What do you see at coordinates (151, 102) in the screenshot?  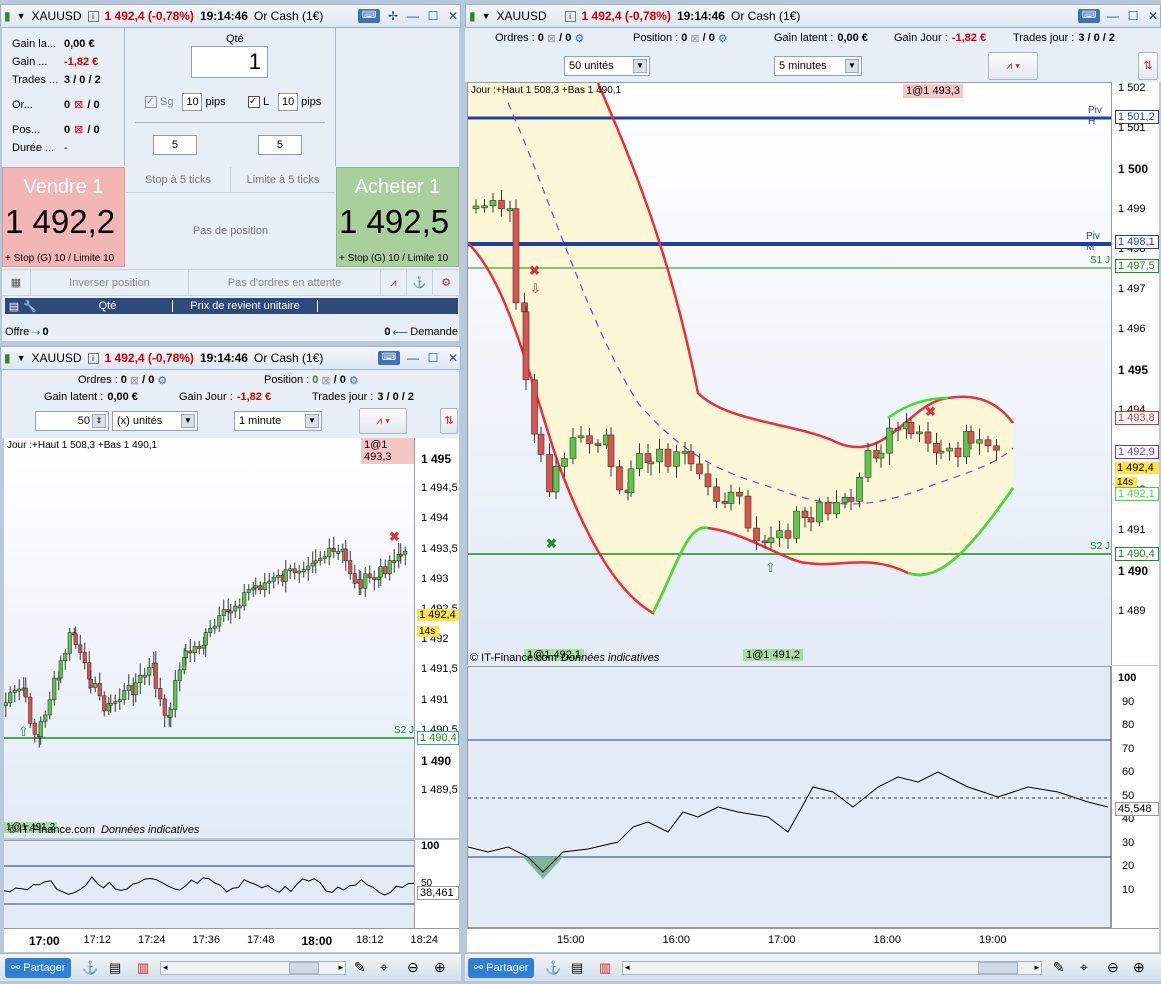 I see `sg-checkbox: ✓` at bounding box center [151, 102].